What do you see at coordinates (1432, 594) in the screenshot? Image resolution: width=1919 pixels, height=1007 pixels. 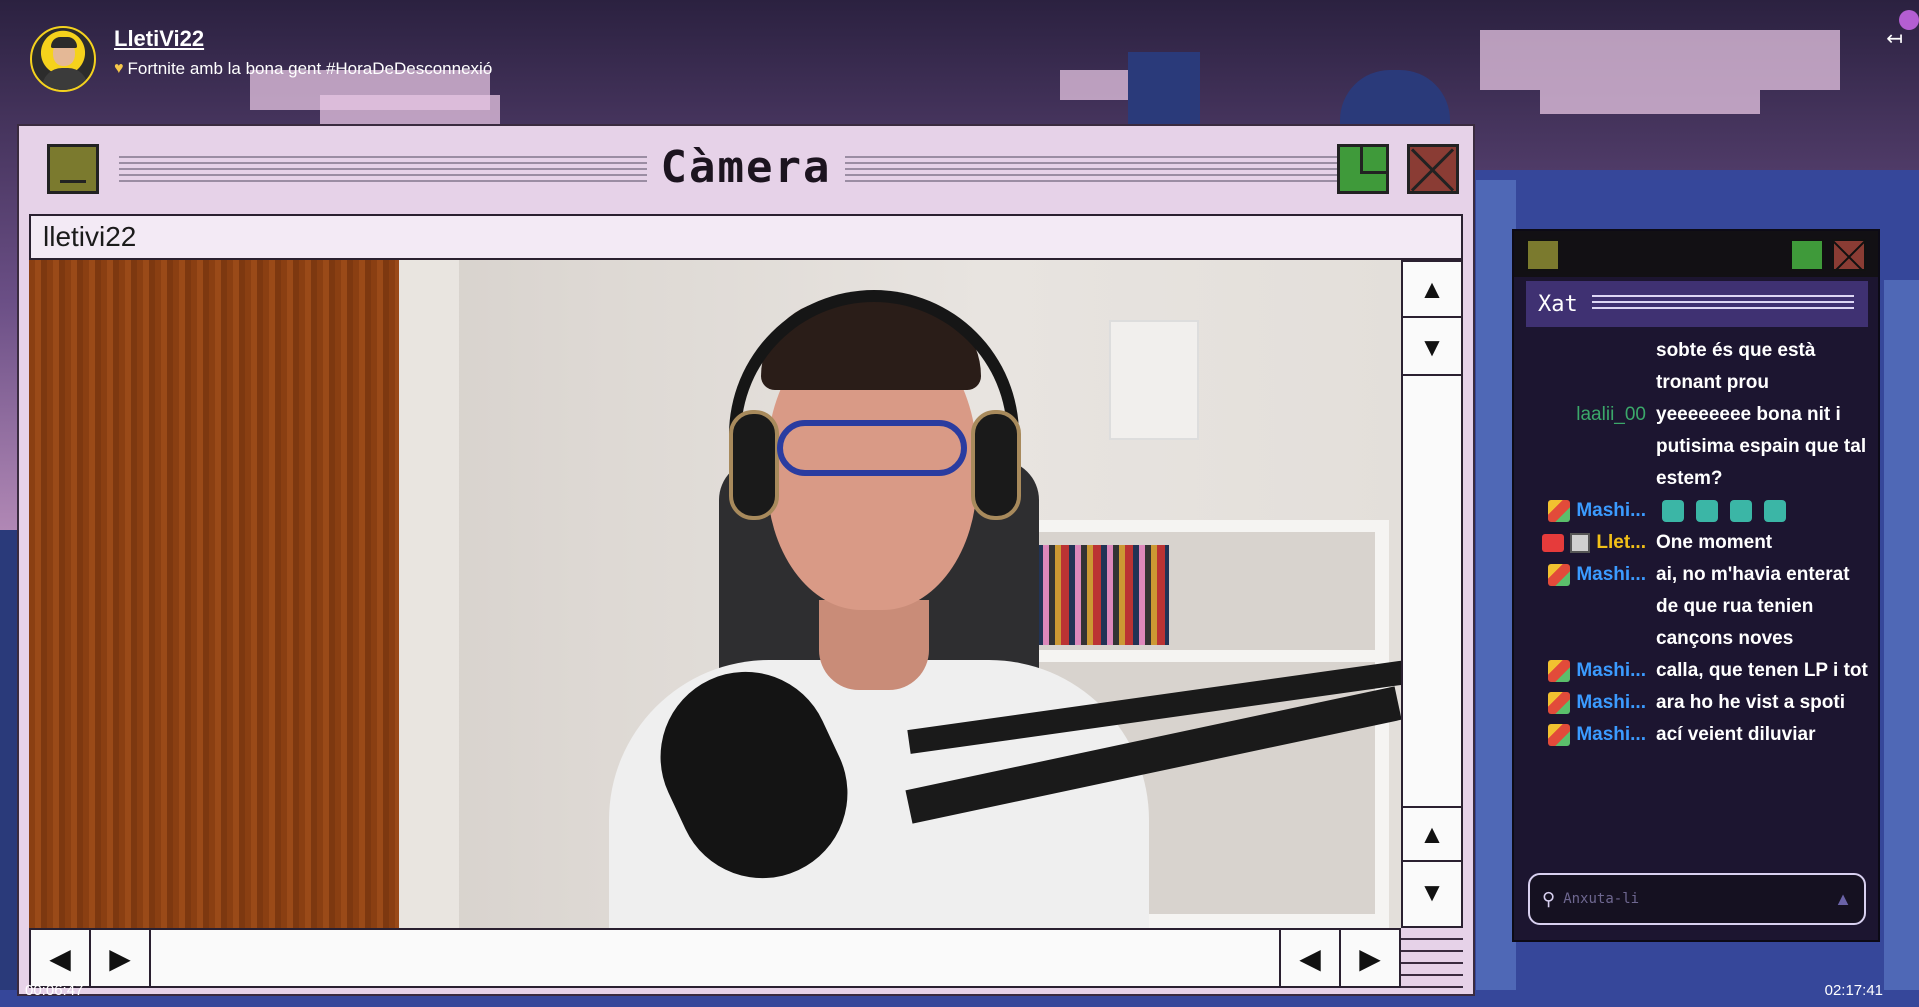 I see `vertical-scrollbar: ▲ ▼ ▲ ▼` at bounding box center [1432, 594].